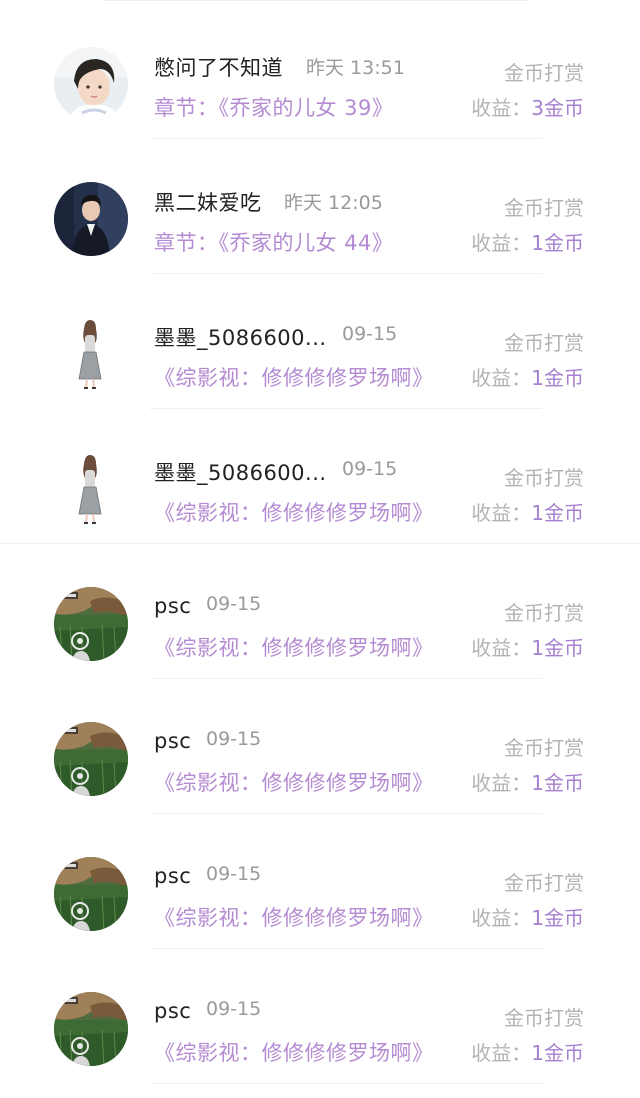  I want to click on dark-portrait-icon, so click(91, 219).